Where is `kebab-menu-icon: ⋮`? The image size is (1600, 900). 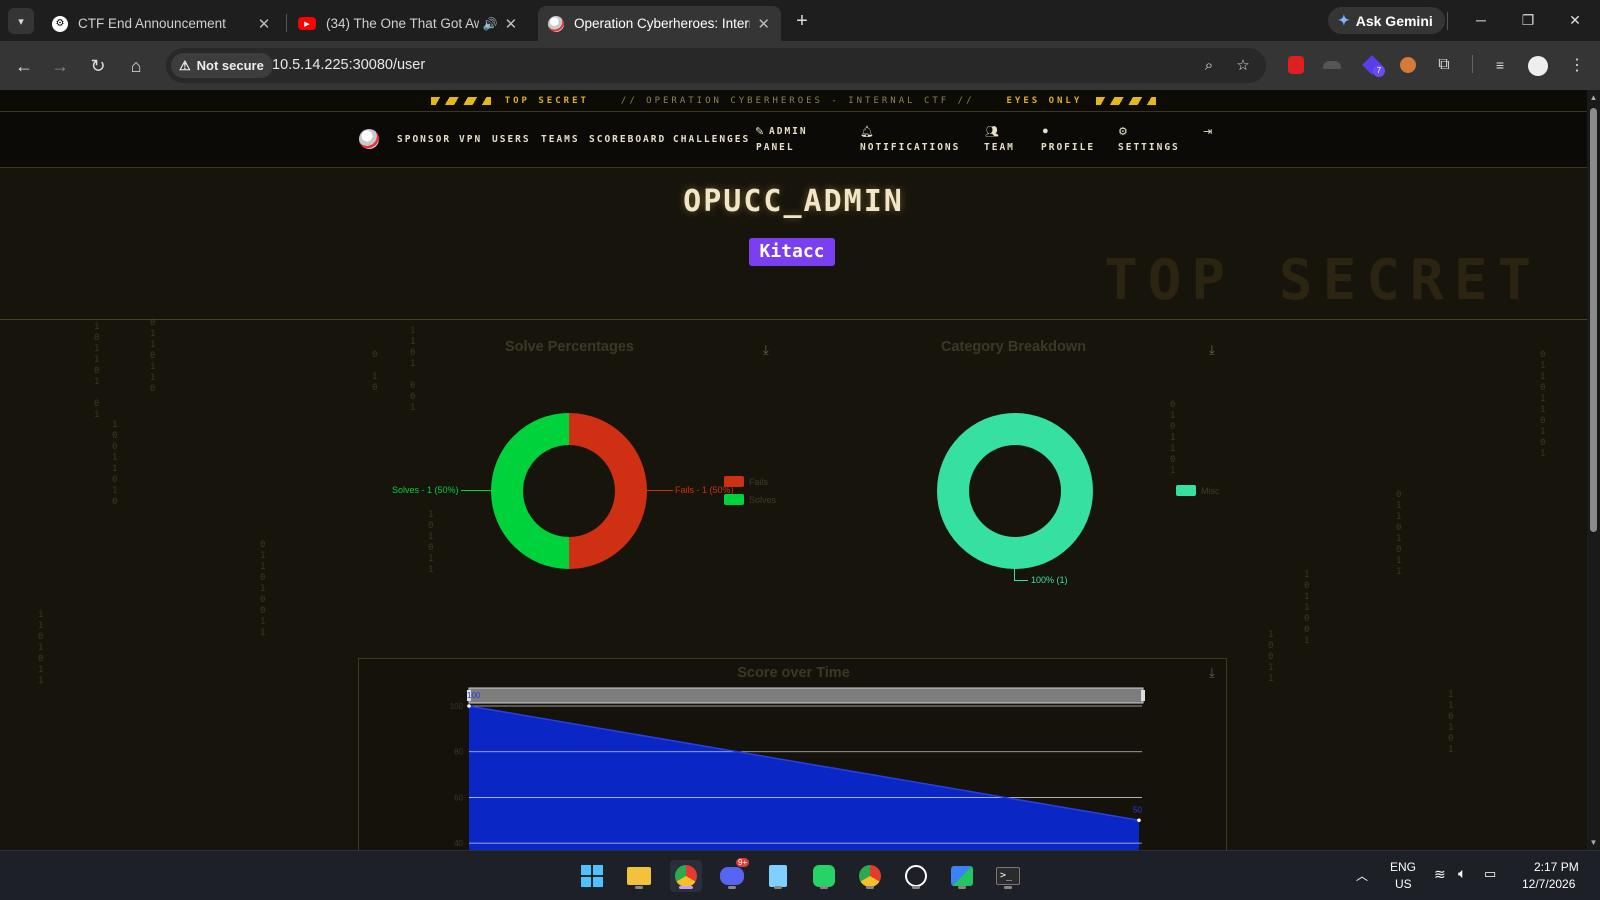 kebab-menu-icon: ⋮ is located at coordinates (1577, 65).